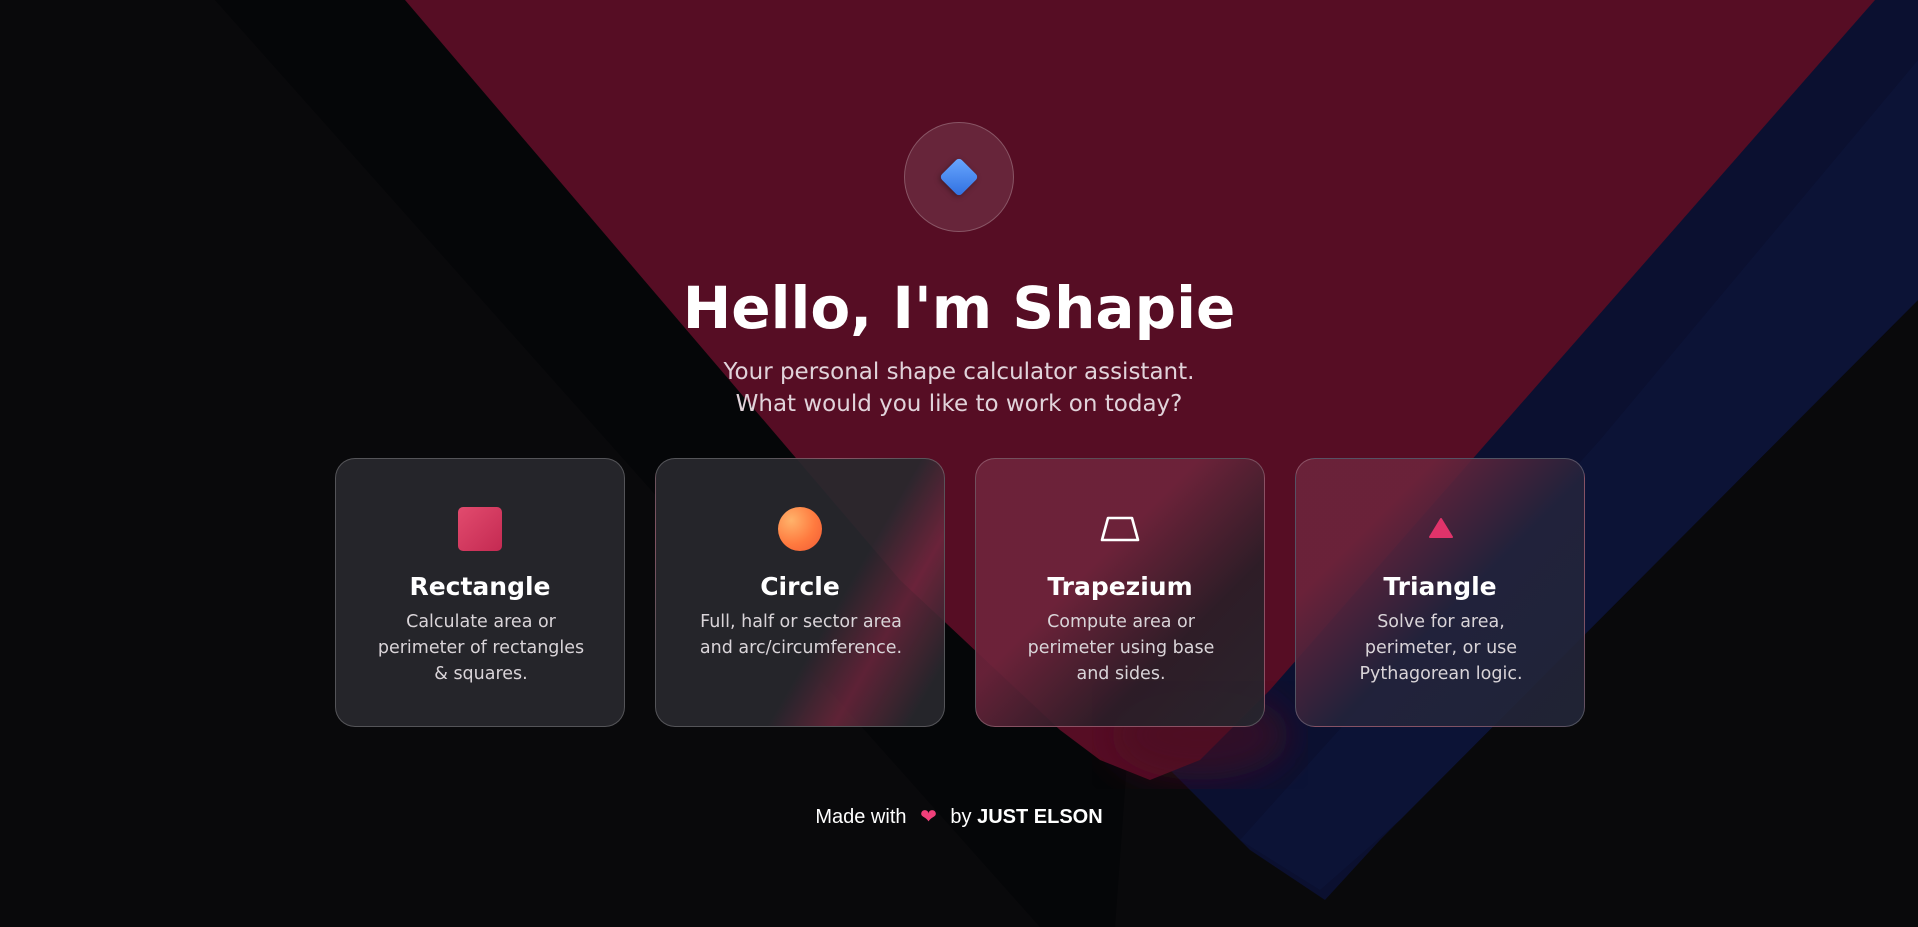 This screenshot has width=1918, height=927. What do you see at coordinates (800, 529) in the screenshot?
I see `circle-icon` at bounding box center [800, 529].